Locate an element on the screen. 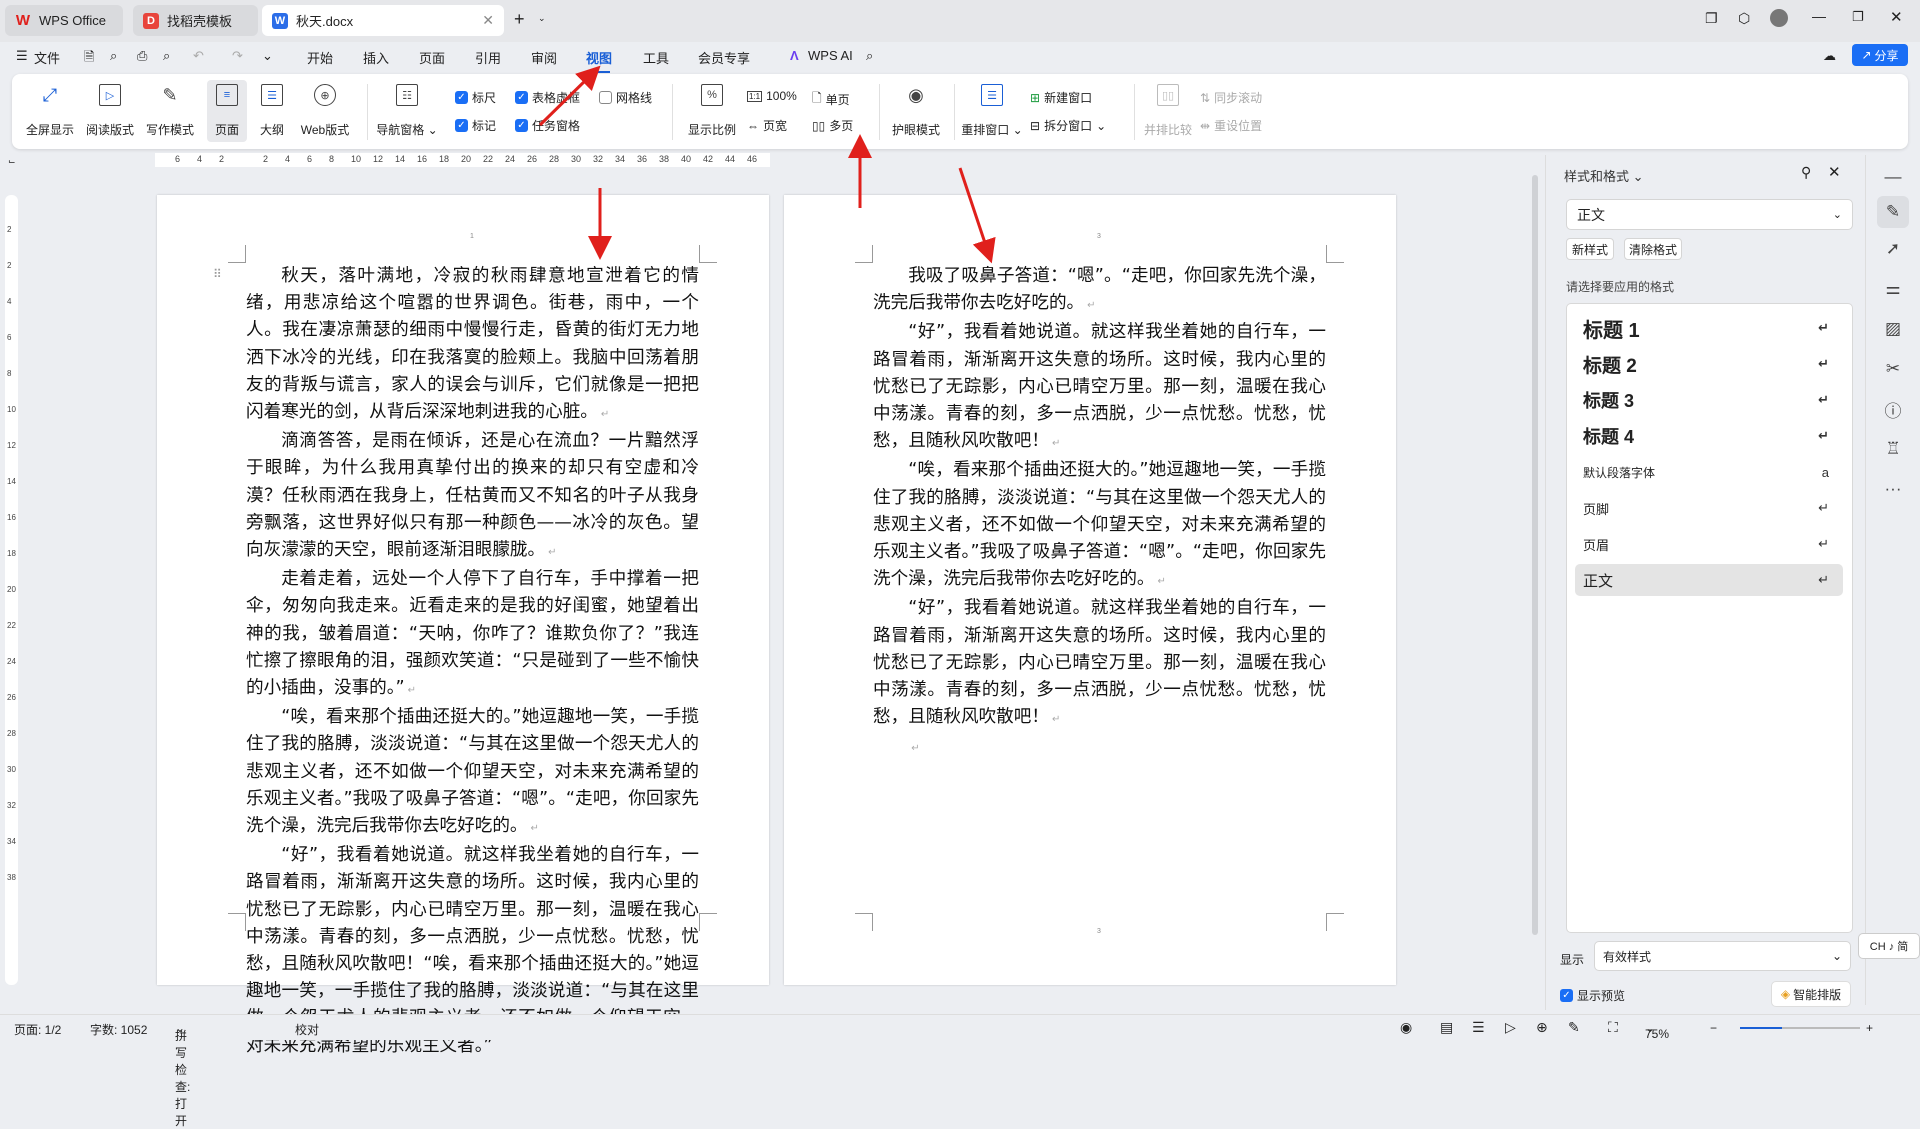  split-window-button: ⊟ 拆分窗口 ⌄ is located at coordinates (1068, 125).